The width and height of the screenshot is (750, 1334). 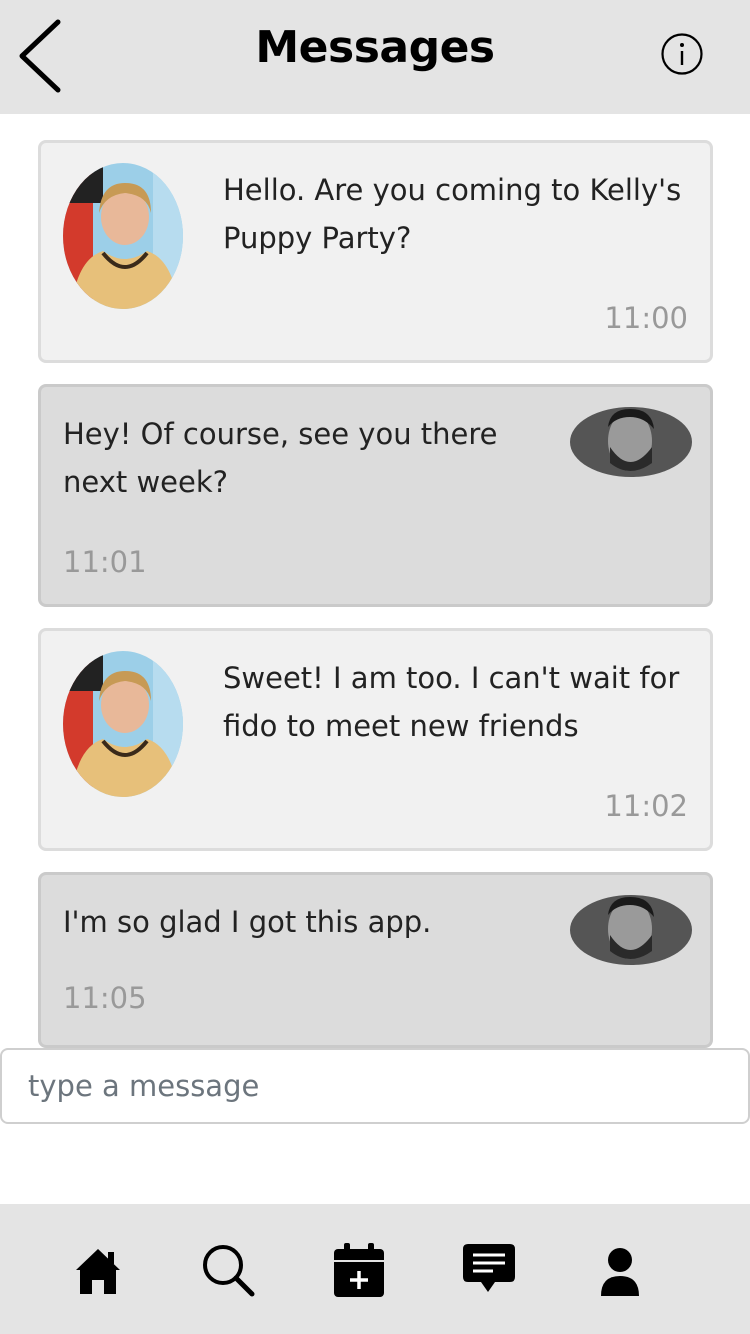 What do you see at coordinates (280, 458) in the screenshot?
I see `message-text: Hey! Of course, see you there next week?` at bounding box center [280, 458].